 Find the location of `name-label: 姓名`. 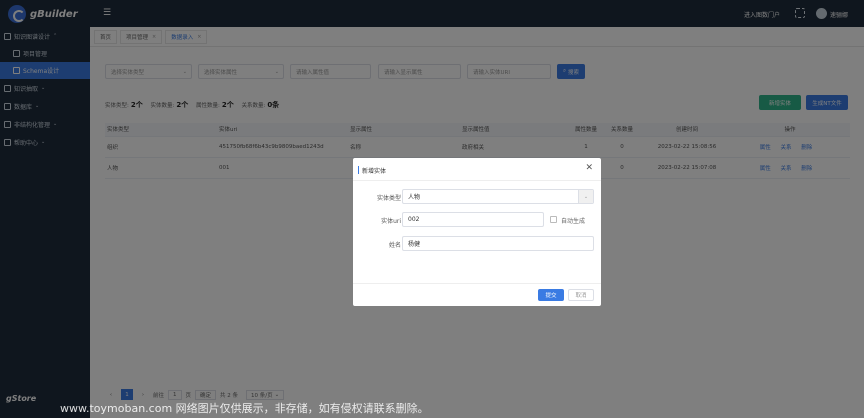

name-label: 姓名 is located at coordinates (394, 245).